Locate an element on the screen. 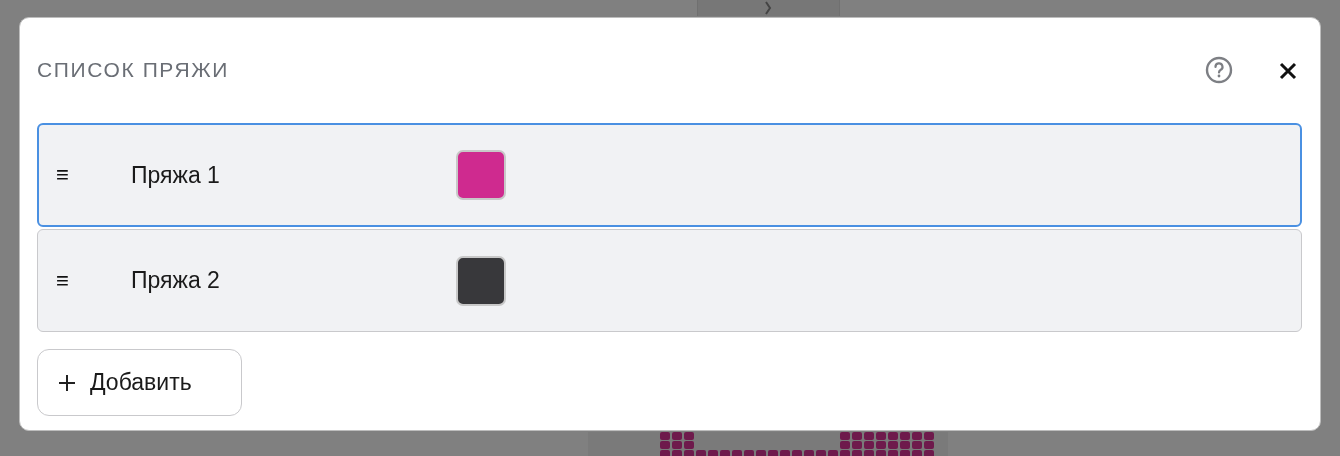 This screenshot has width=1340, height=456. yarn-name: Пряжа 2 is located at coordinates (176, 280).